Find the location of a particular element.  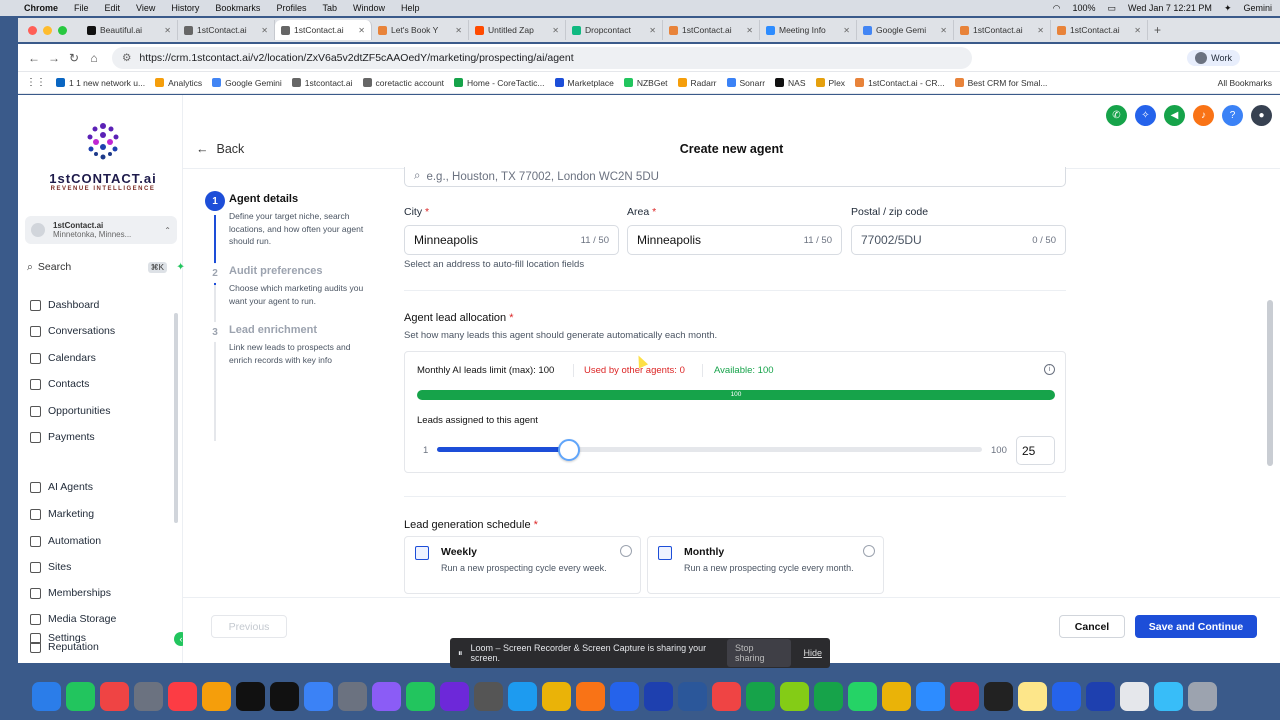

menu-edit: Edit is located at coordinates (113, 8).